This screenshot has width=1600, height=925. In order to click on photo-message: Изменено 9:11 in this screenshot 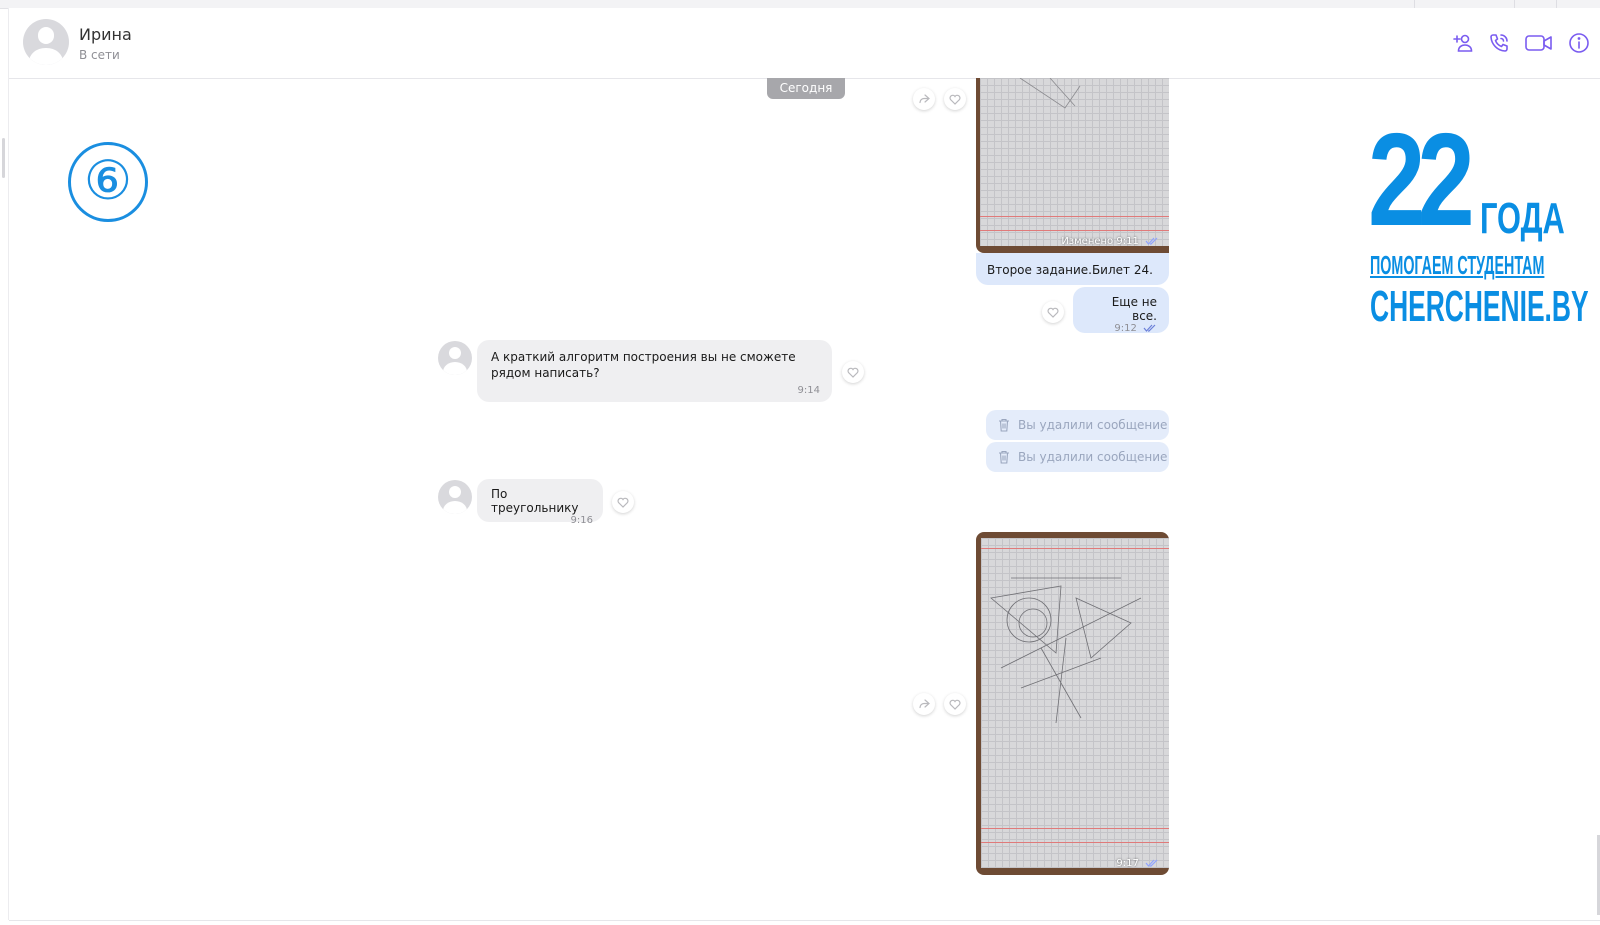, I will do `click(1072, 165)`.